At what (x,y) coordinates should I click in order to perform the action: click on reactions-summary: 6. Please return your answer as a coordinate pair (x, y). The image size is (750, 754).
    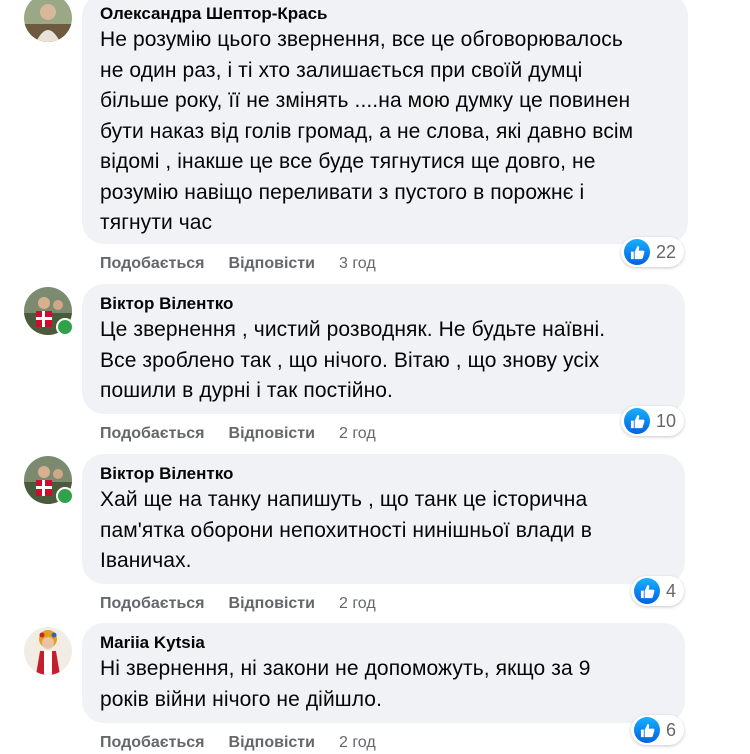
    Looking at the image, I should click on (658, 730).